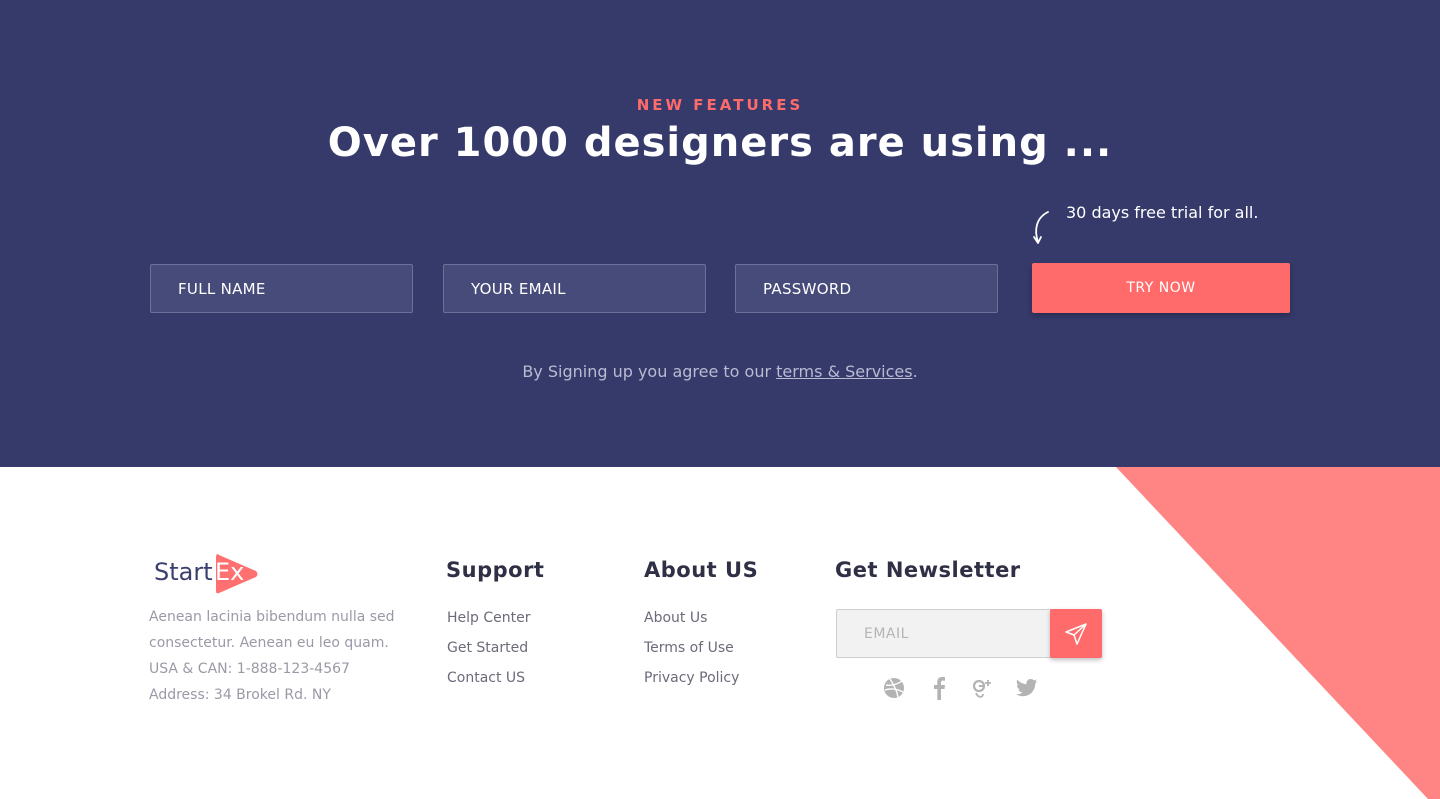 This screenshot has height=799, width=1440. I want to click on footer-link-get-started: Get Started, so click(489, 648).